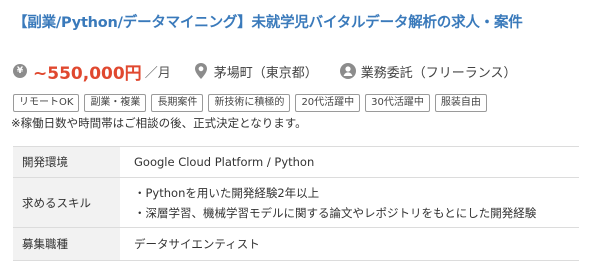 This screenshot has height=270, width=591. I want to click on row-value-line: Google Cloud Platform / Python, so click(224, 162).